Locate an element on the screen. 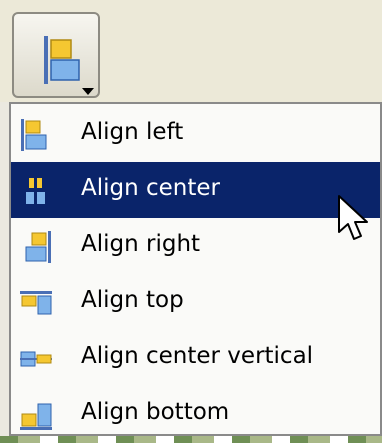 Image resolution: width=382 pixels, height=443 pixels. mouse-pointer-icon is located at coordinates (353, 217).